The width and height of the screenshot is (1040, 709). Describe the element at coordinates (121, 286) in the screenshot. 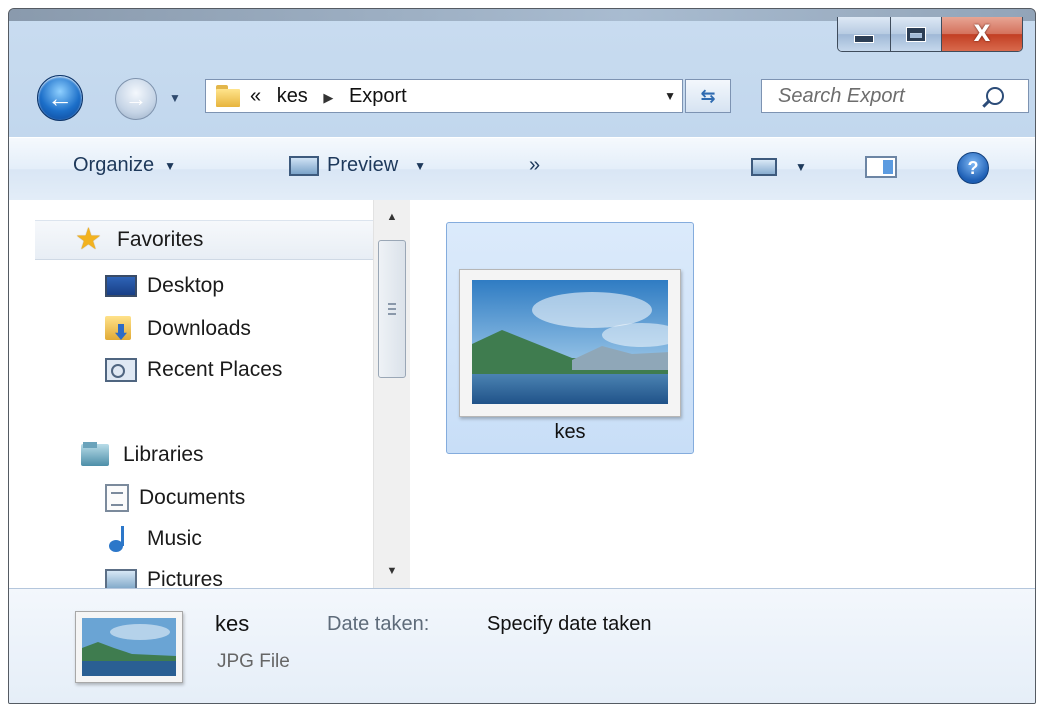

I see `desktop-icon` at that location.